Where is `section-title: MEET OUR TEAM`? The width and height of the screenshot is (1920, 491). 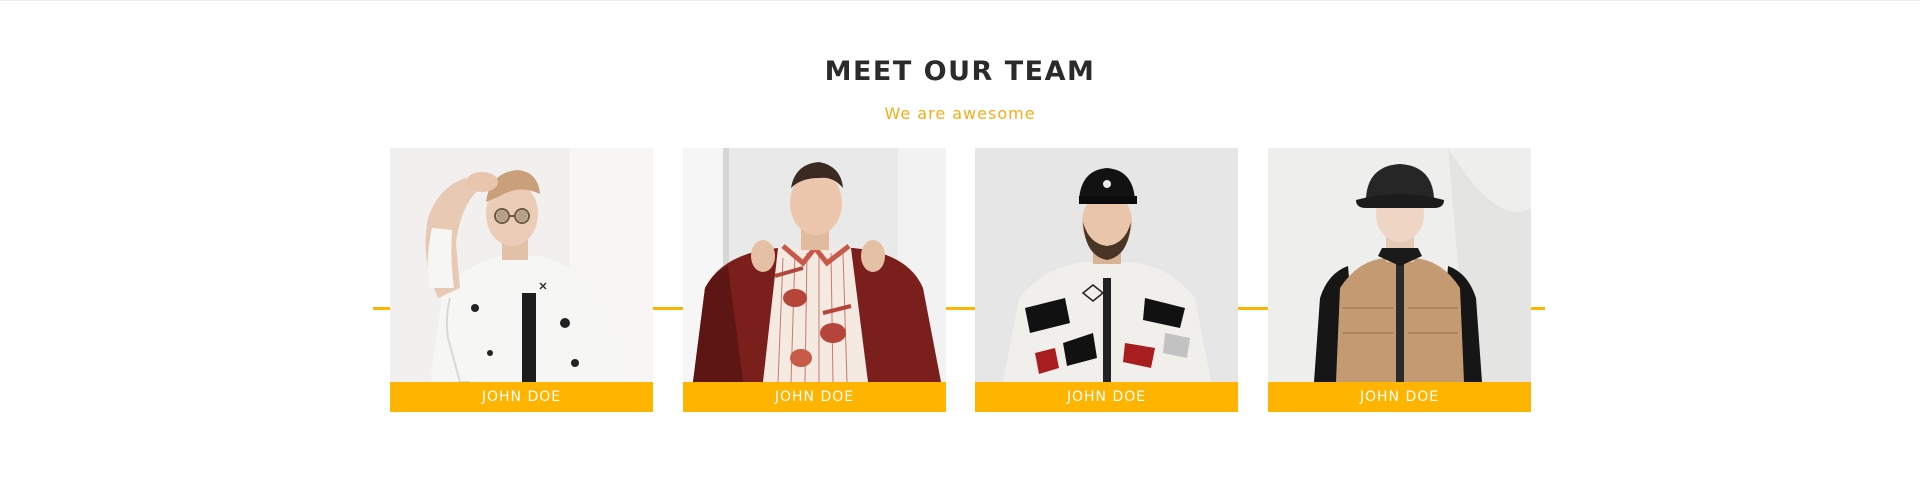
section-title: MEET OUR TEAM is located at coordinates (960, 71).